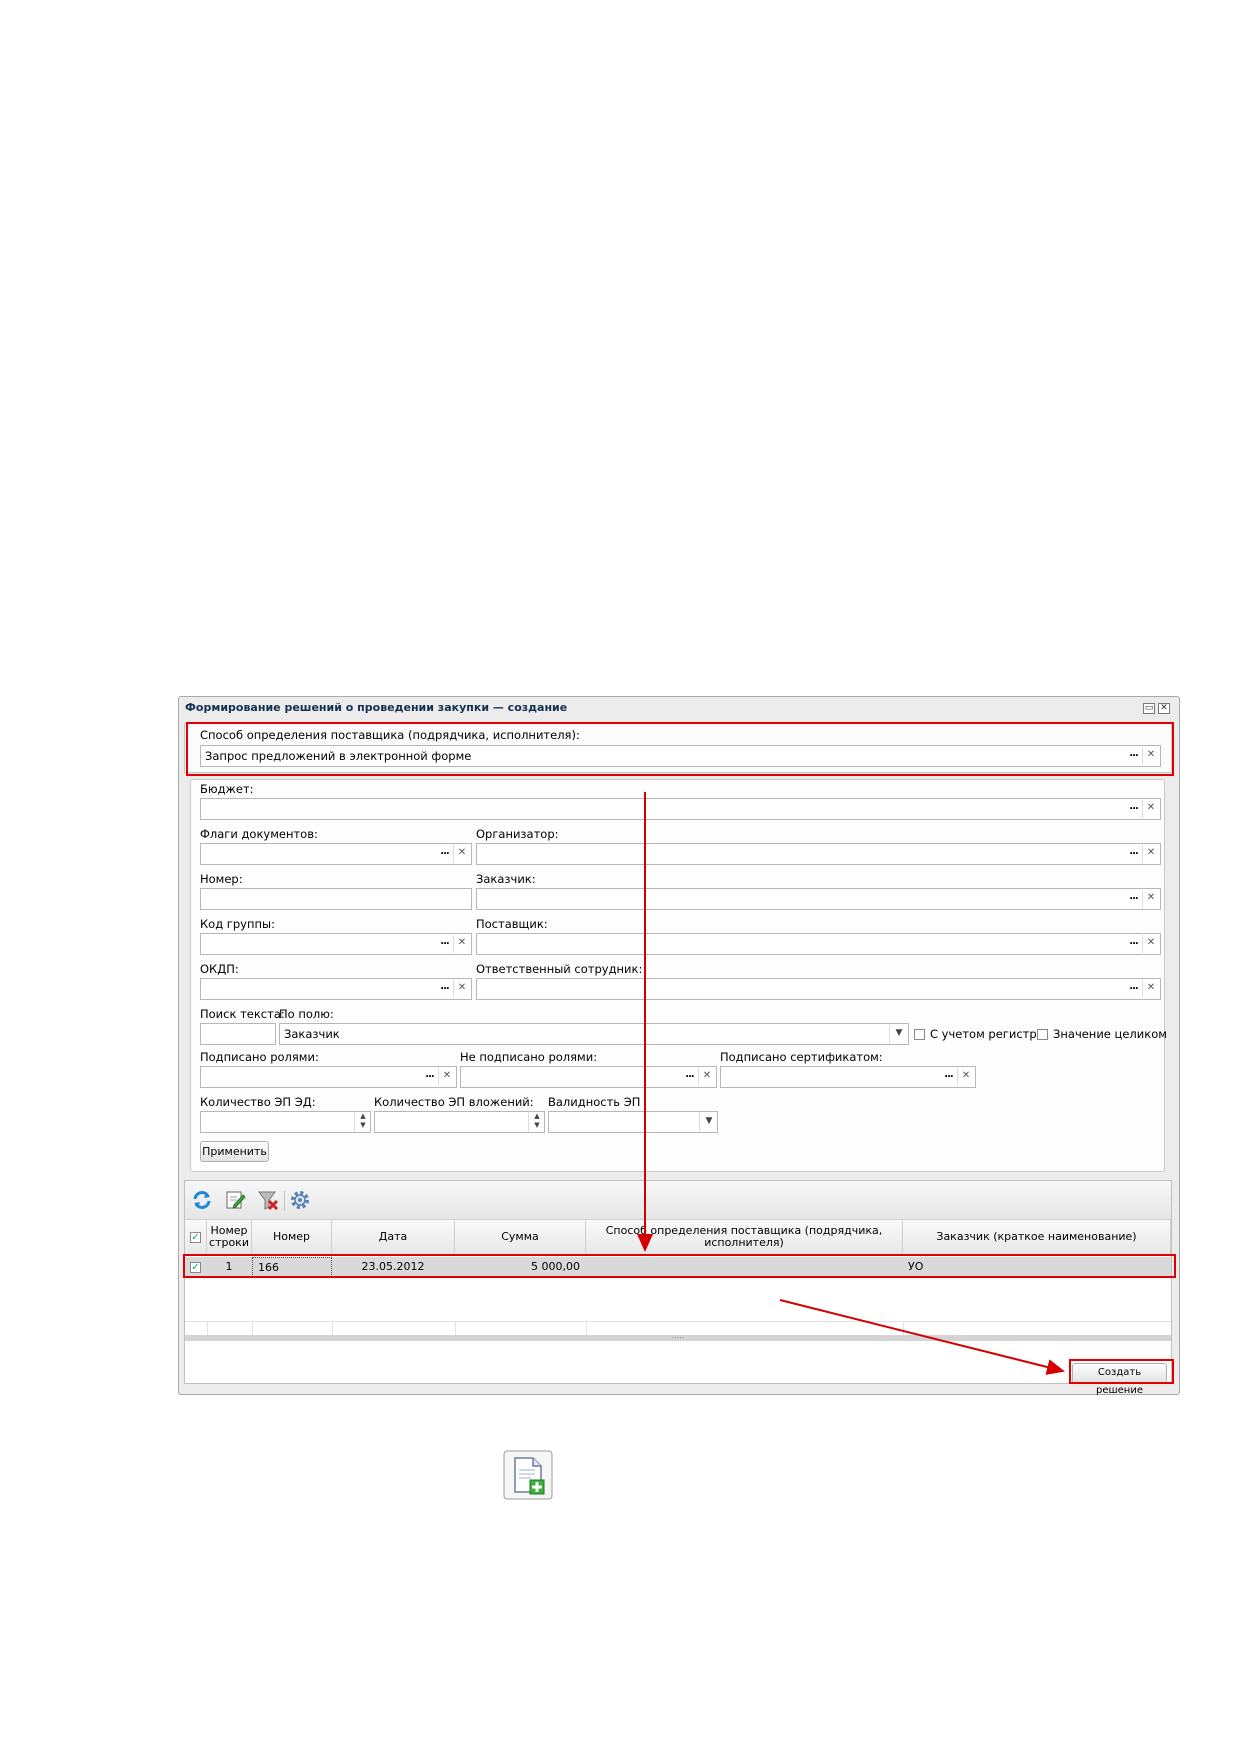 Image resolution: width=1239 pixels, height=1752 pixels. Describe the element at coordinates (851, 1083) in the screenshot. I see `annotation-arrows` at that location.